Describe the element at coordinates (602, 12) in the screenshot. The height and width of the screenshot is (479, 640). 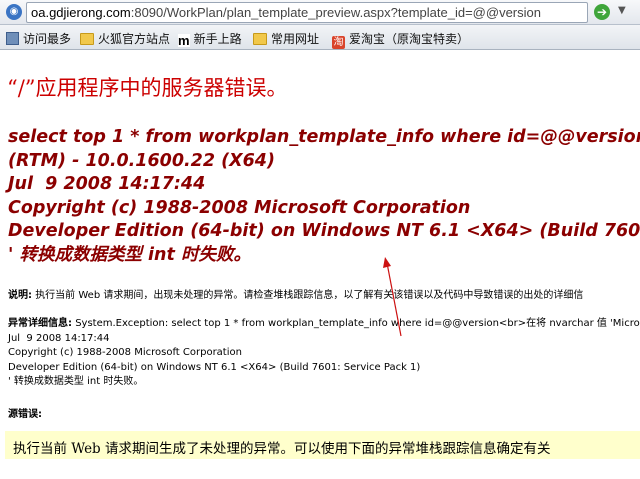
I see `go-arrow-icon: ➔` at that location.